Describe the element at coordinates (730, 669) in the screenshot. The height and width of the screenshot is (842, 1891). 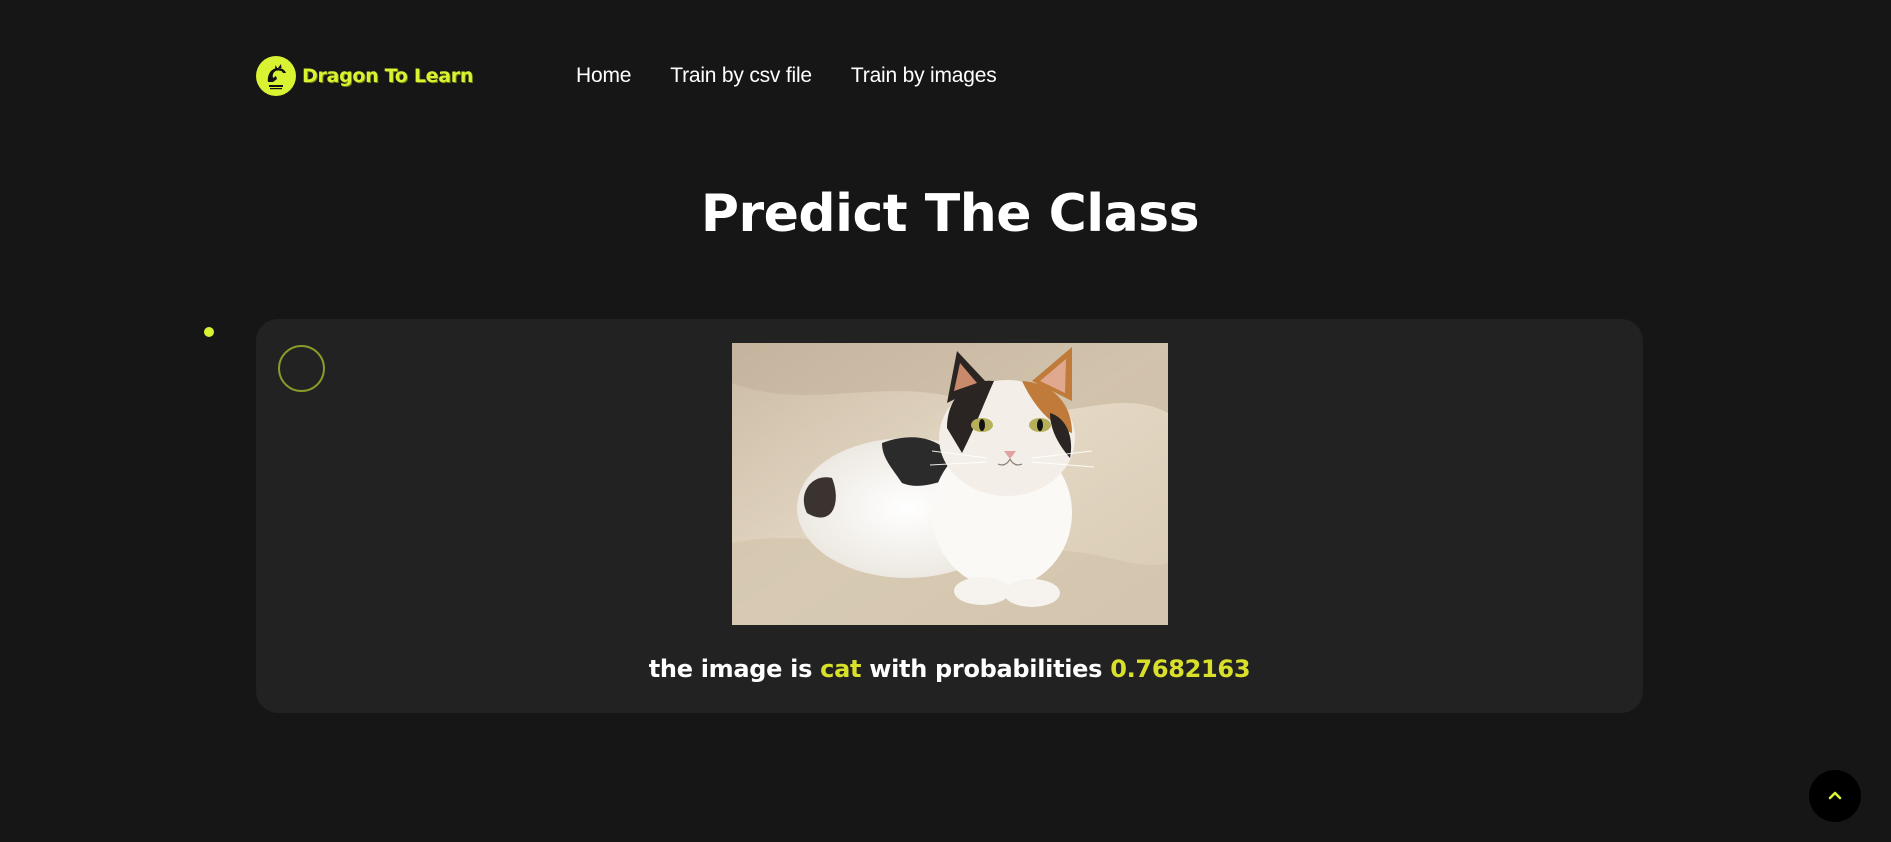
I see `result-prefix: the image is` at that location.